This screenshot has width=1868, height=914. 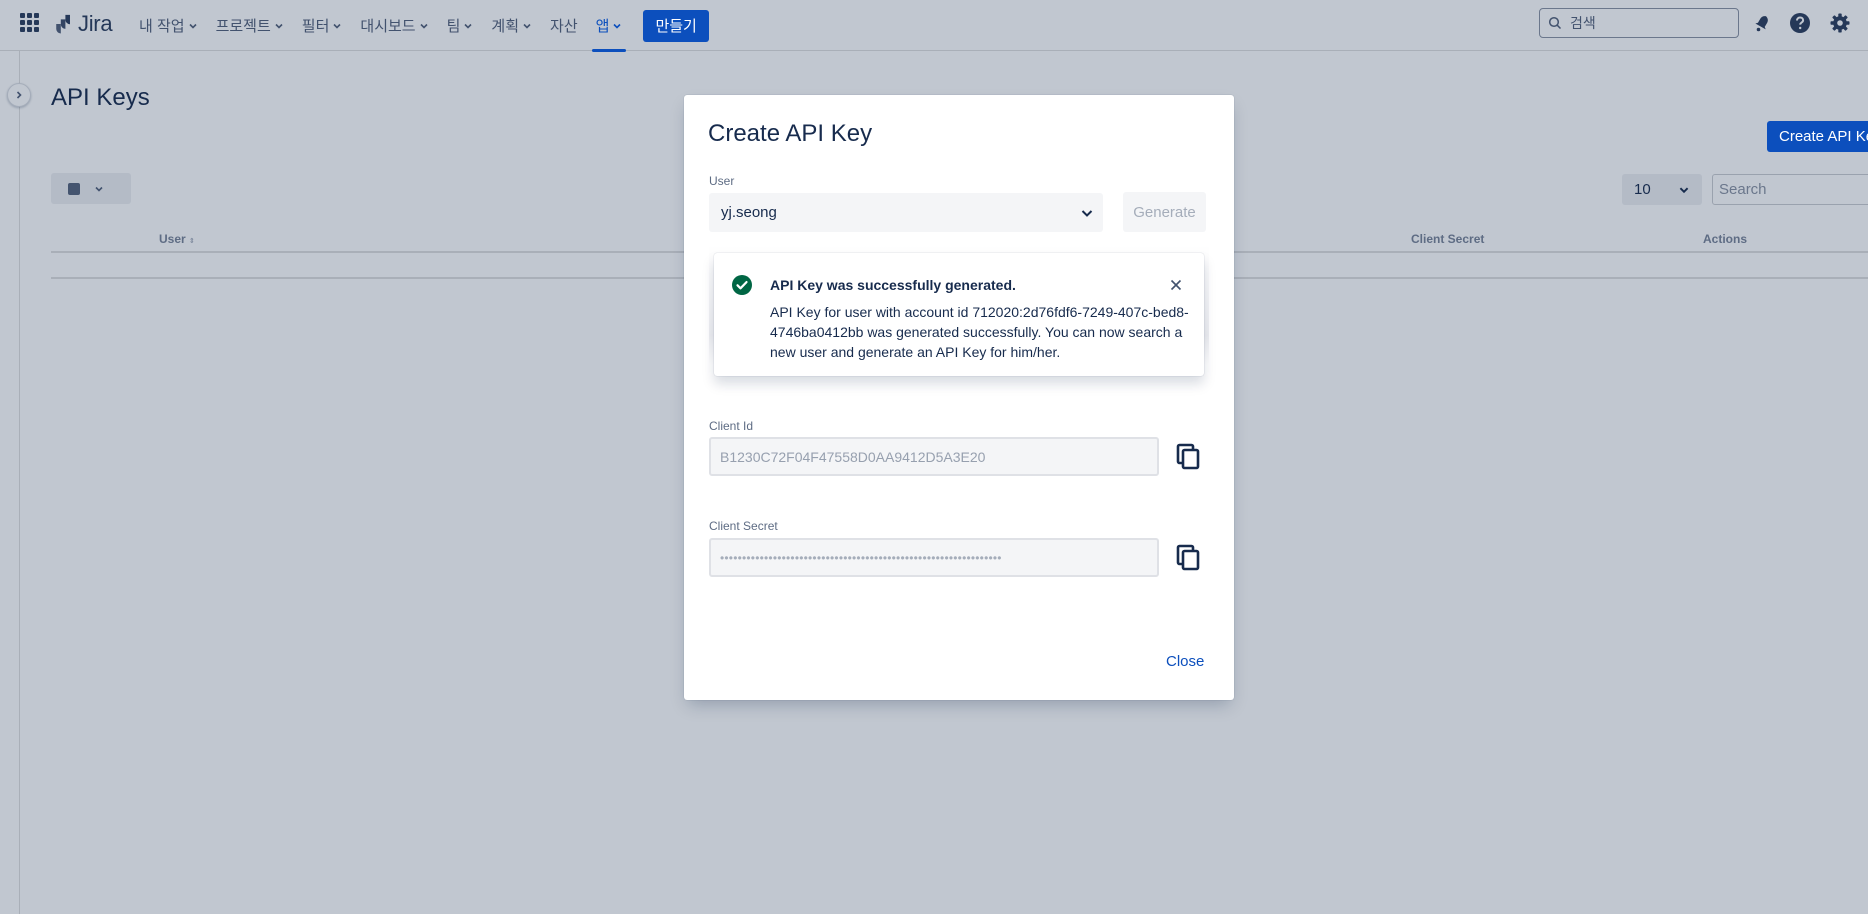 I want to click on modal-title: Create API Key, so click(x=790, y=133).